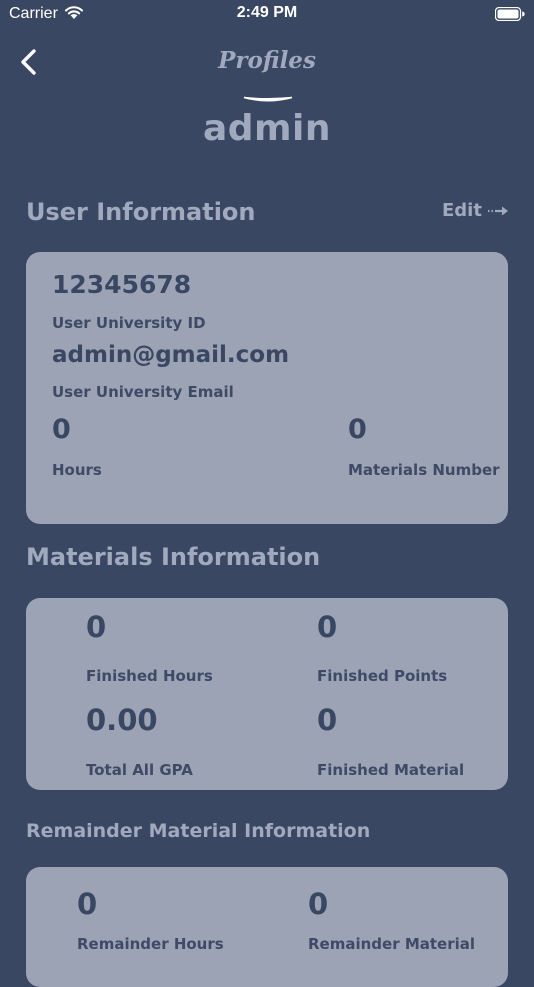 This screenshot has width=534, height=987. What do you see at coordinates (77, 470) in the screenshot?
I see `hours-label: Hours` at bounding box center [77, 470].